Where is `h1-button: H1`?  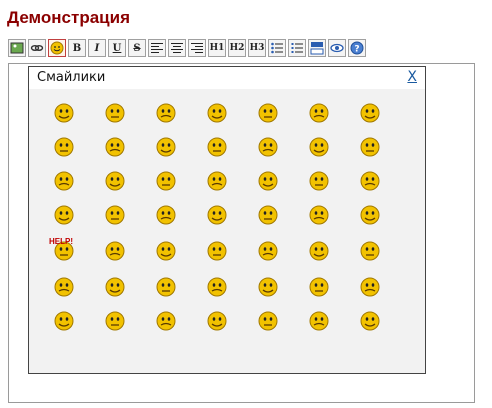
h1-button: H1 is located at coordinates (217, 48).